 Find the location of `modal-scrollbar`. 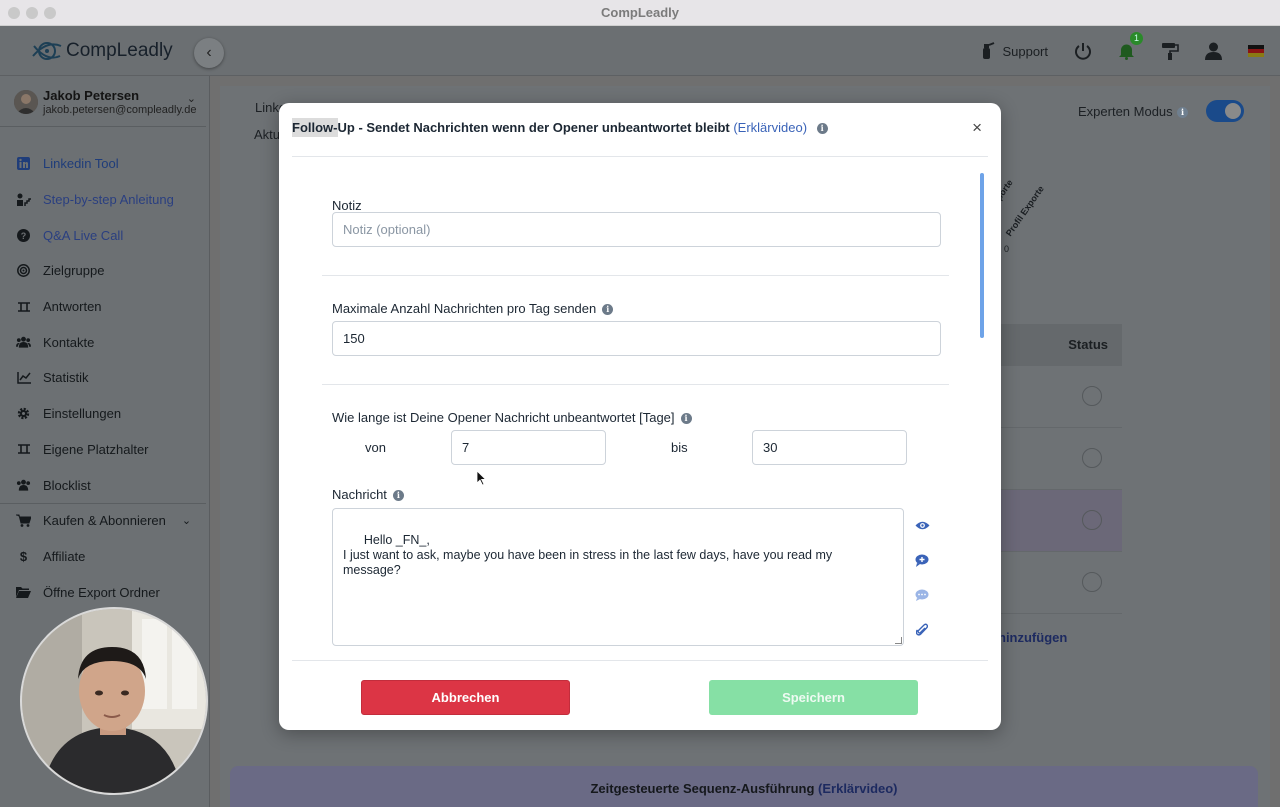

modal-scrollbar is located at coordinates (982, 255).